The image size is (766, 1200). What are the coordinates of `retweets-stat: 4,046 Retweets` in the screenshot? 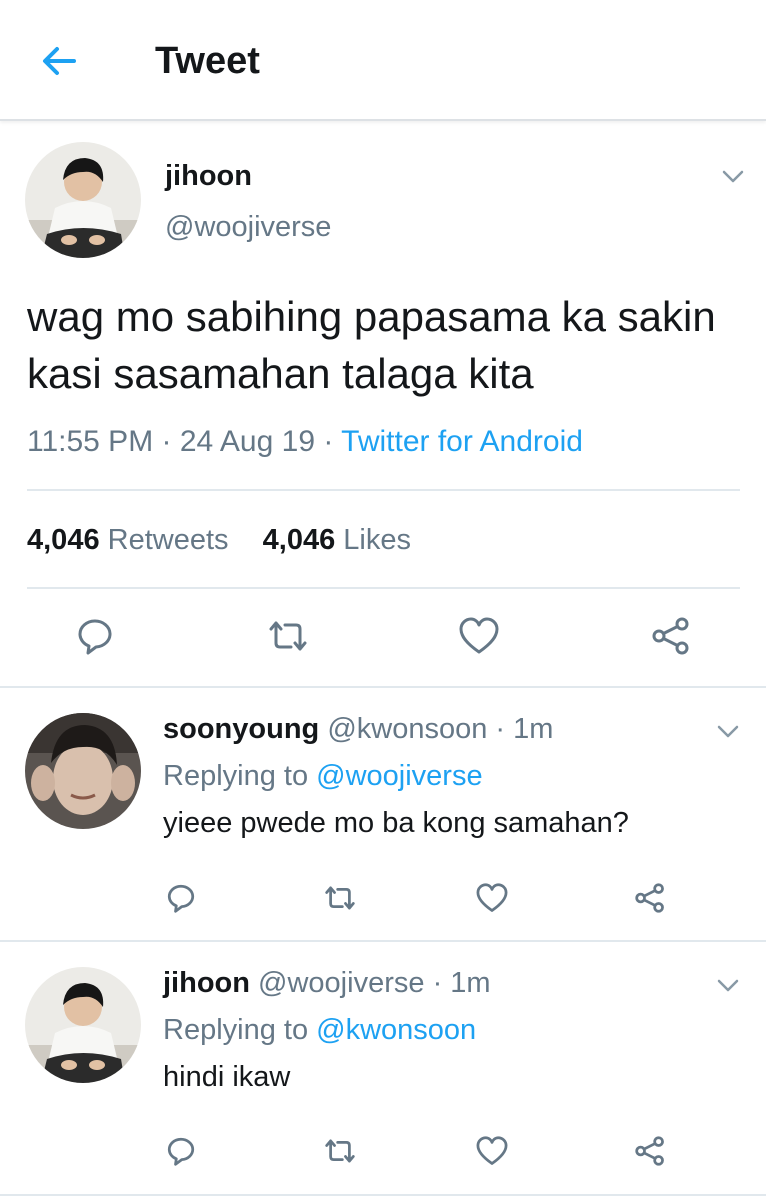 It's located at (128, 540).